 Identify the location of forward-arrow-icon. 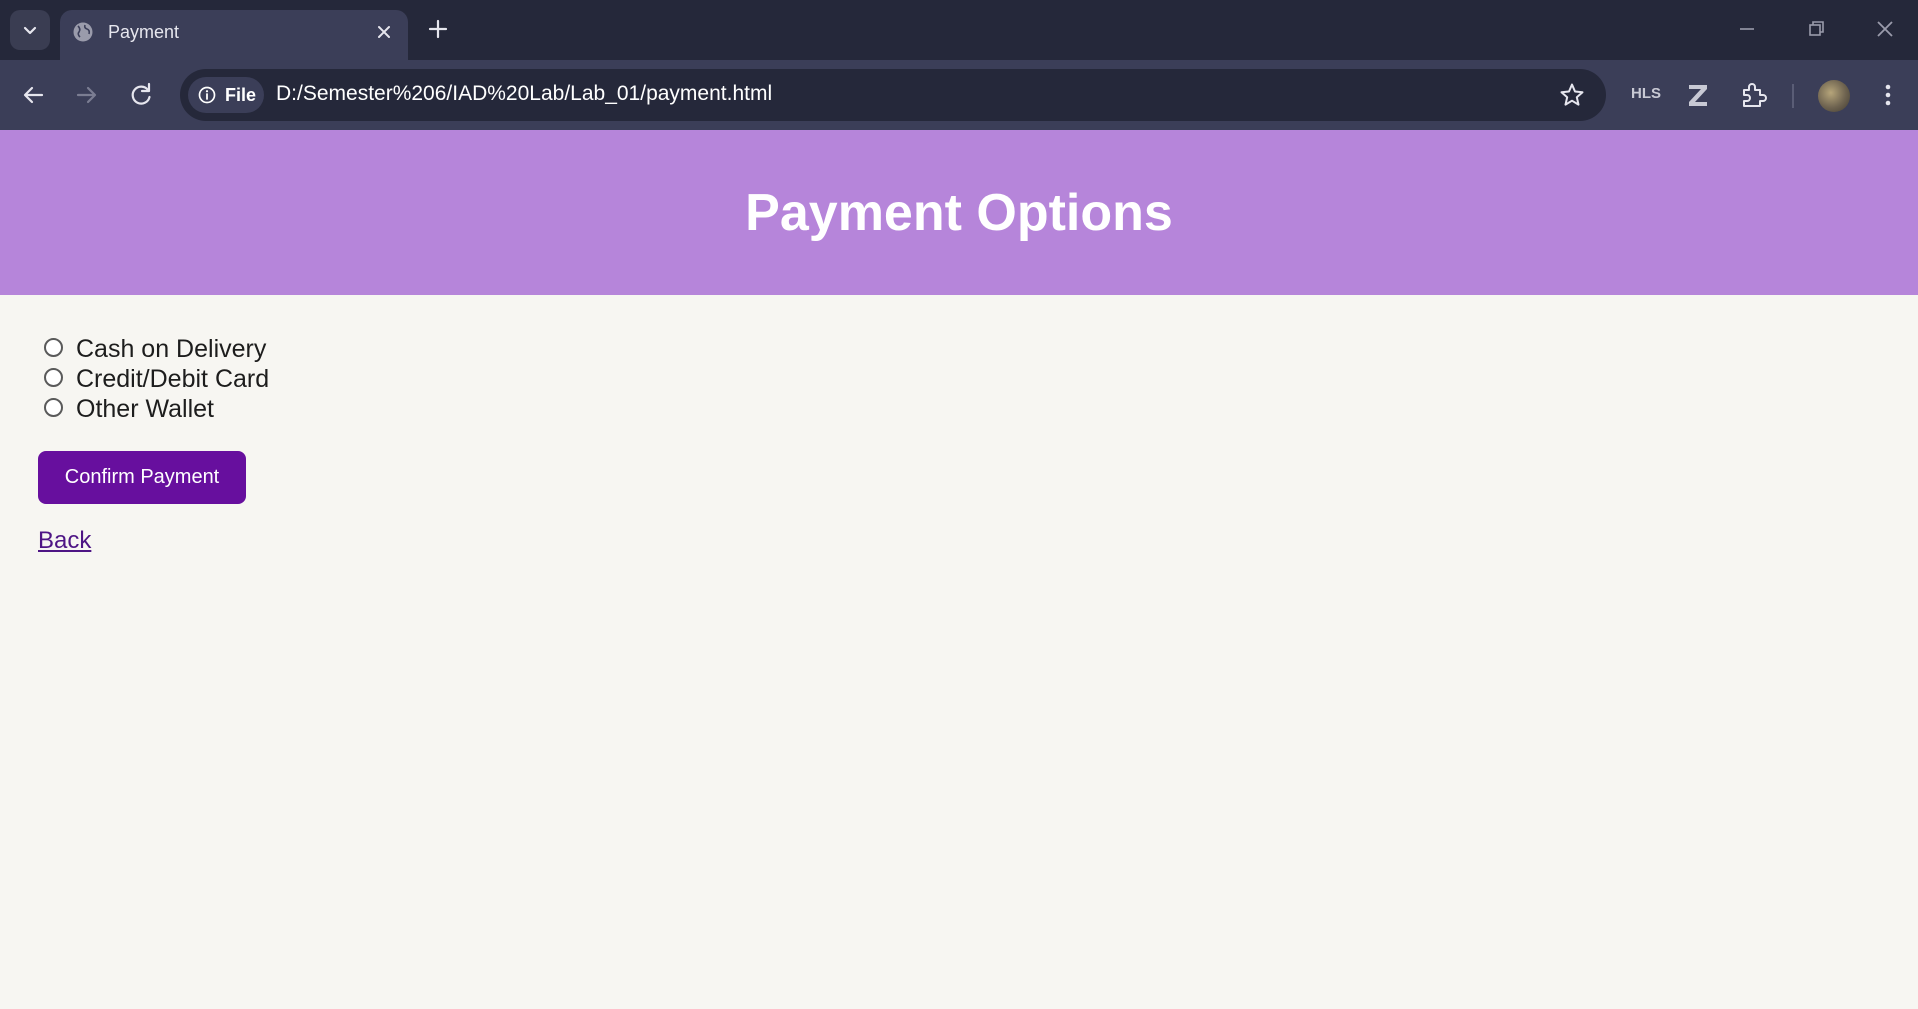
(87, 95).